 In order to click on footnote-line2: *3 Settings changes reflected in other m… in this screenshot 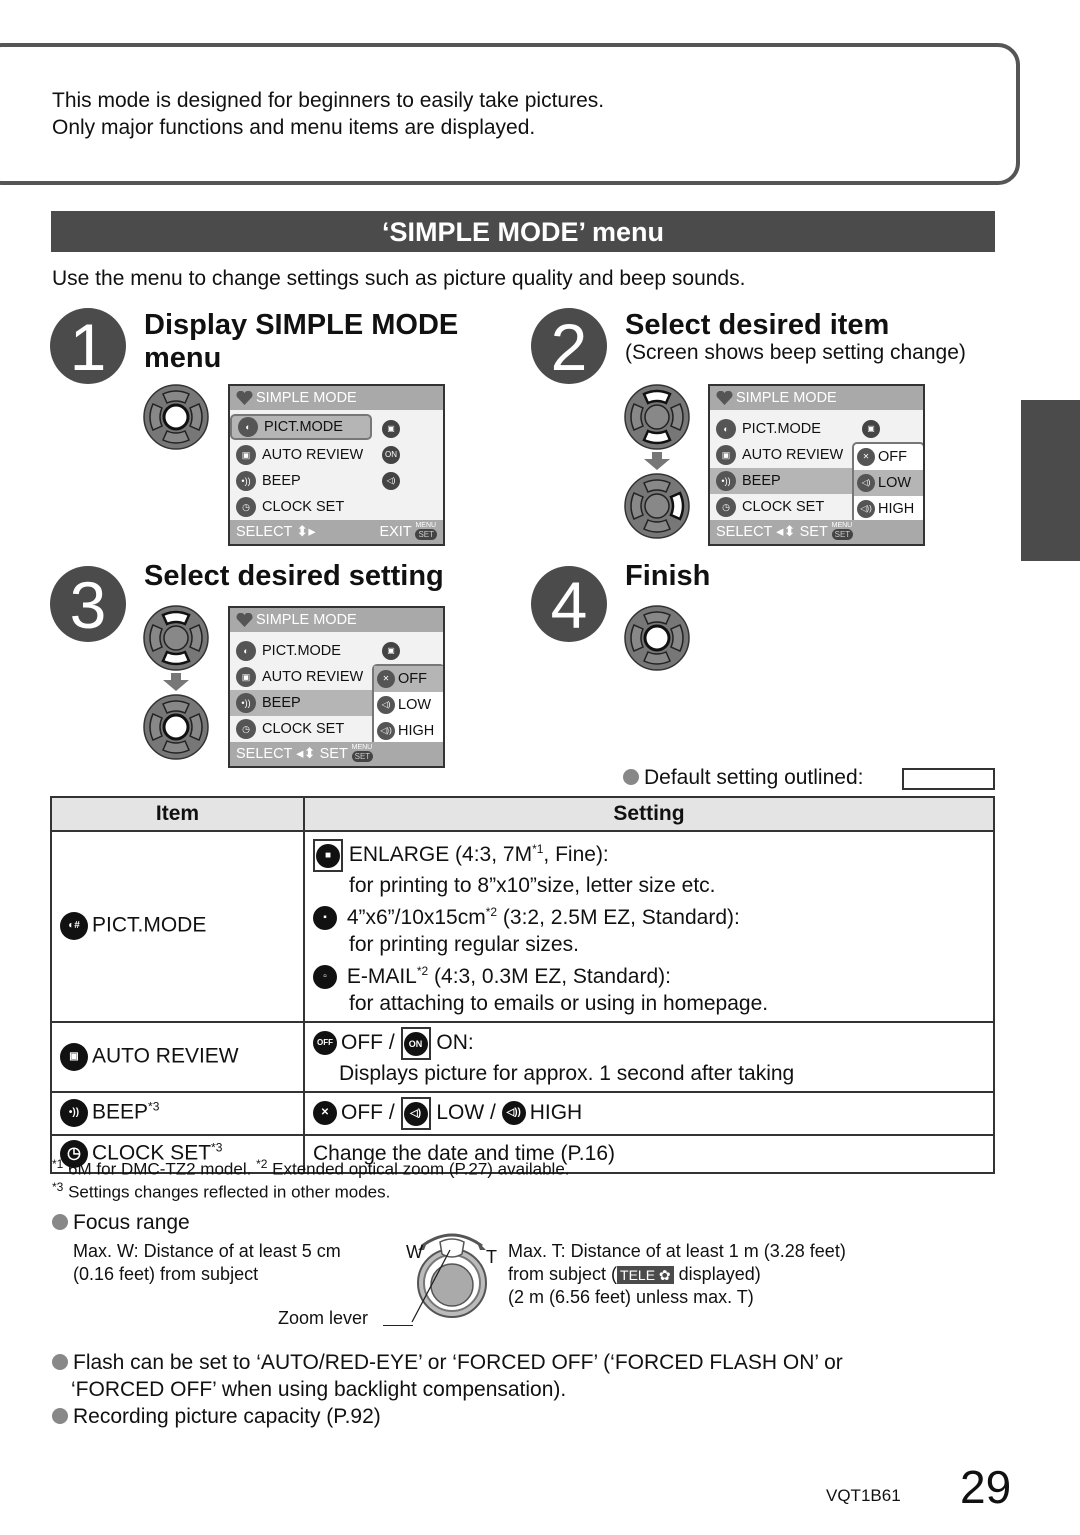, I will do `click(221, 1191)`.